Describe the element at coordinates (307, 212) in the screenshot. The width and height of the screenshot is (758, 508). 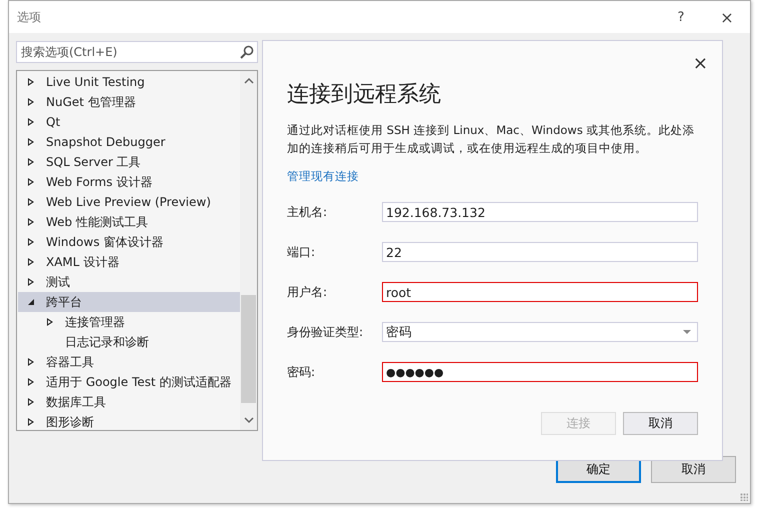
I see `field-label: 主机名:` at that location.